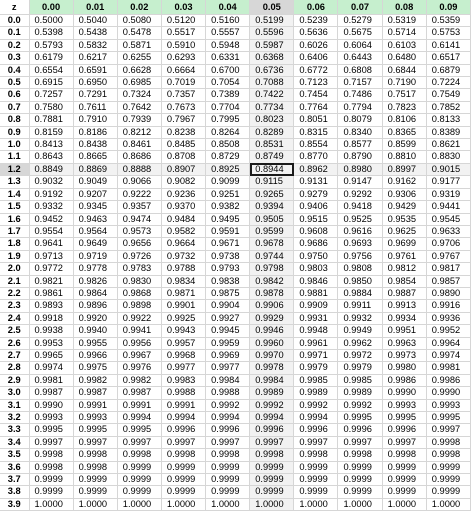 The width and height of the screenshot is (472, 511). I want to click on probability-cell: 0.7549, so click(449, 95).